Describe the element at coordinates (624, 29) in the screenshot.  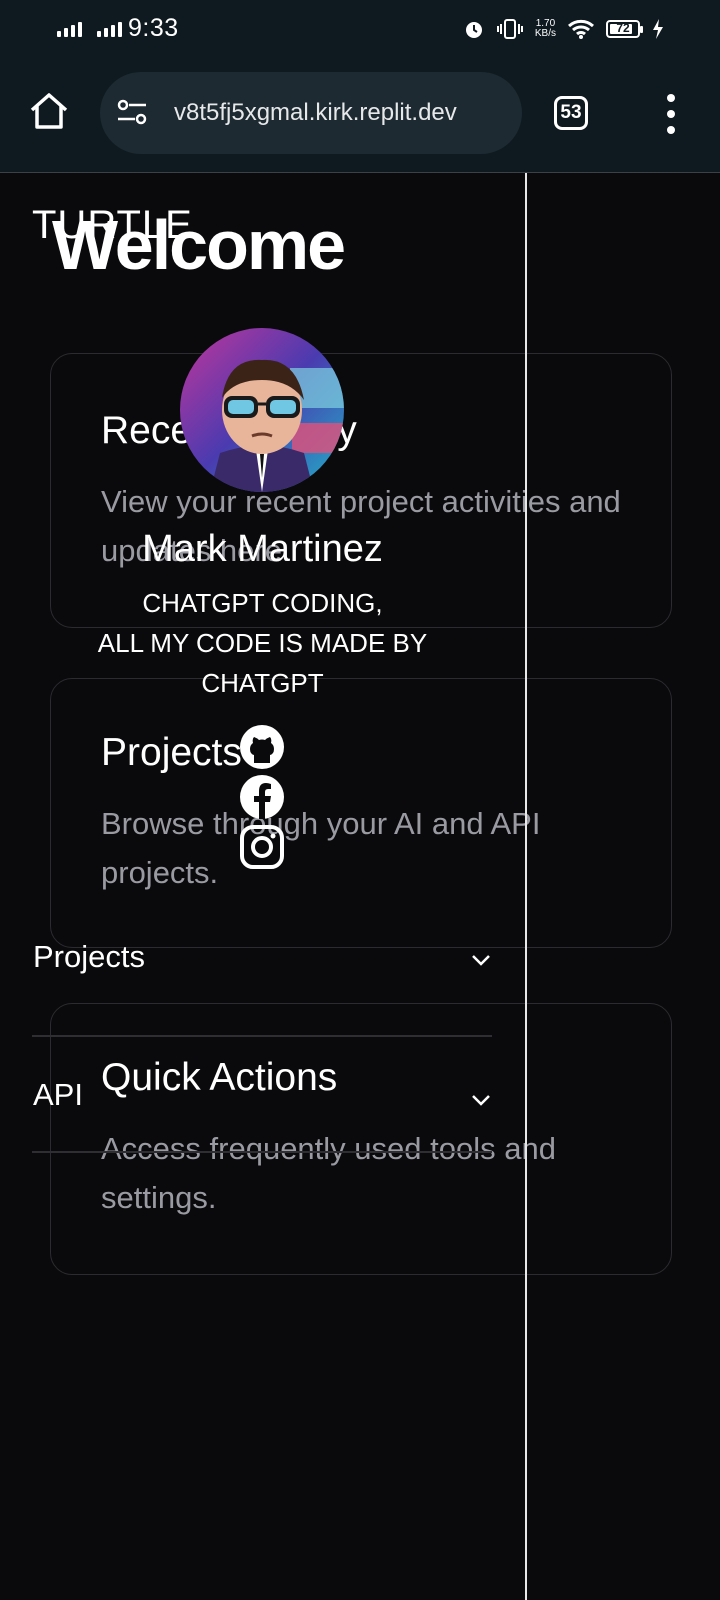
I see `battery-icon: 72` at that location.